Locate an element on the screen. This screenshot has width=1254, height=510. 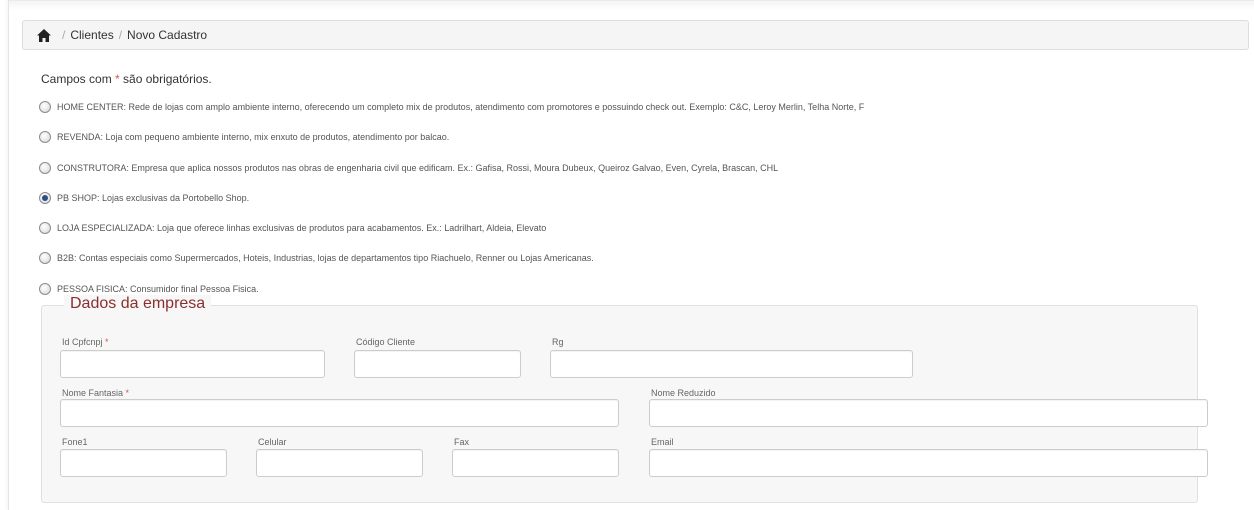
fax-input is located at coordinates (535, 463).